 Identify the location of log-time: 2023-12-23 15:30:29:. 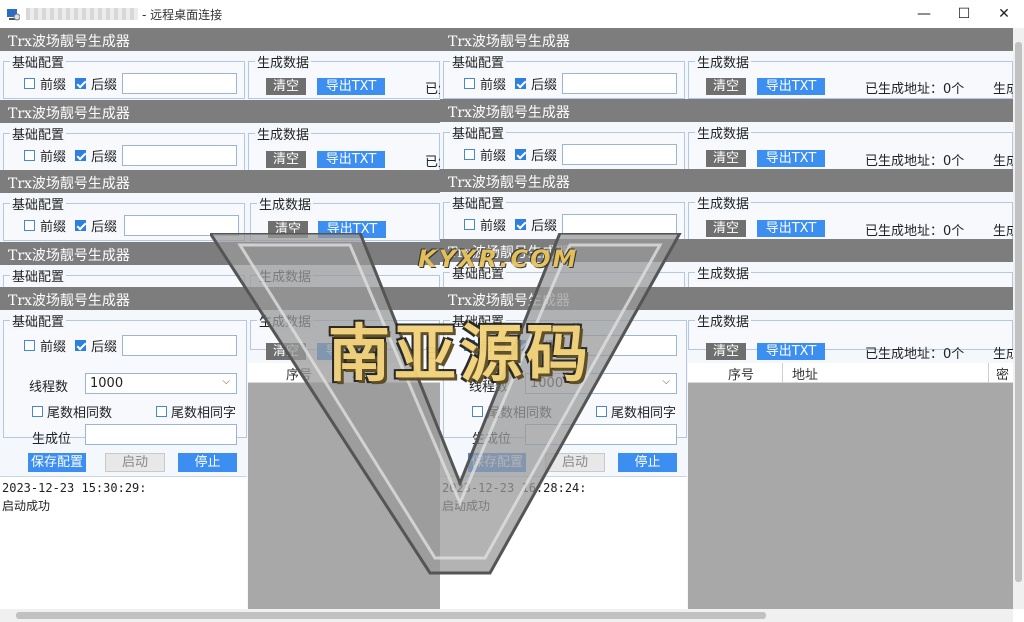
(74, 488).